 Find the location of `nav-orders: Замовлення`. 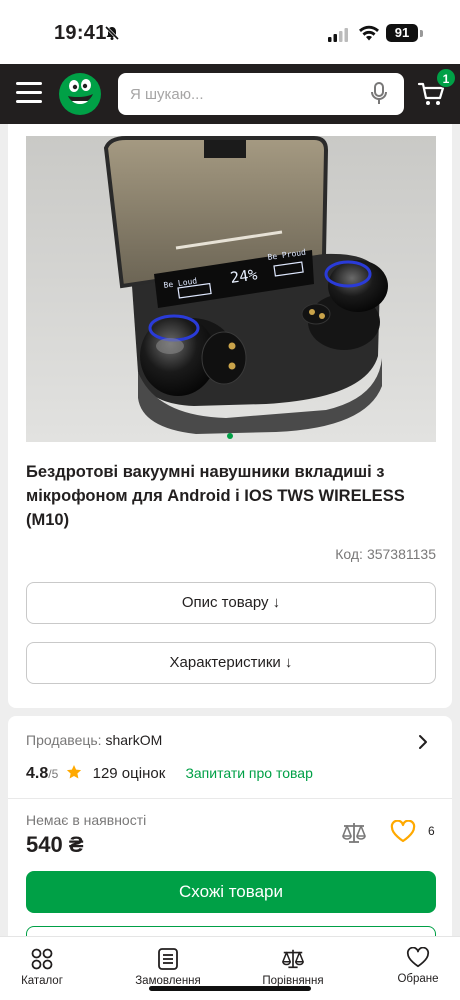

nav-orders: Замовлення is located at coordinates (168, 967).